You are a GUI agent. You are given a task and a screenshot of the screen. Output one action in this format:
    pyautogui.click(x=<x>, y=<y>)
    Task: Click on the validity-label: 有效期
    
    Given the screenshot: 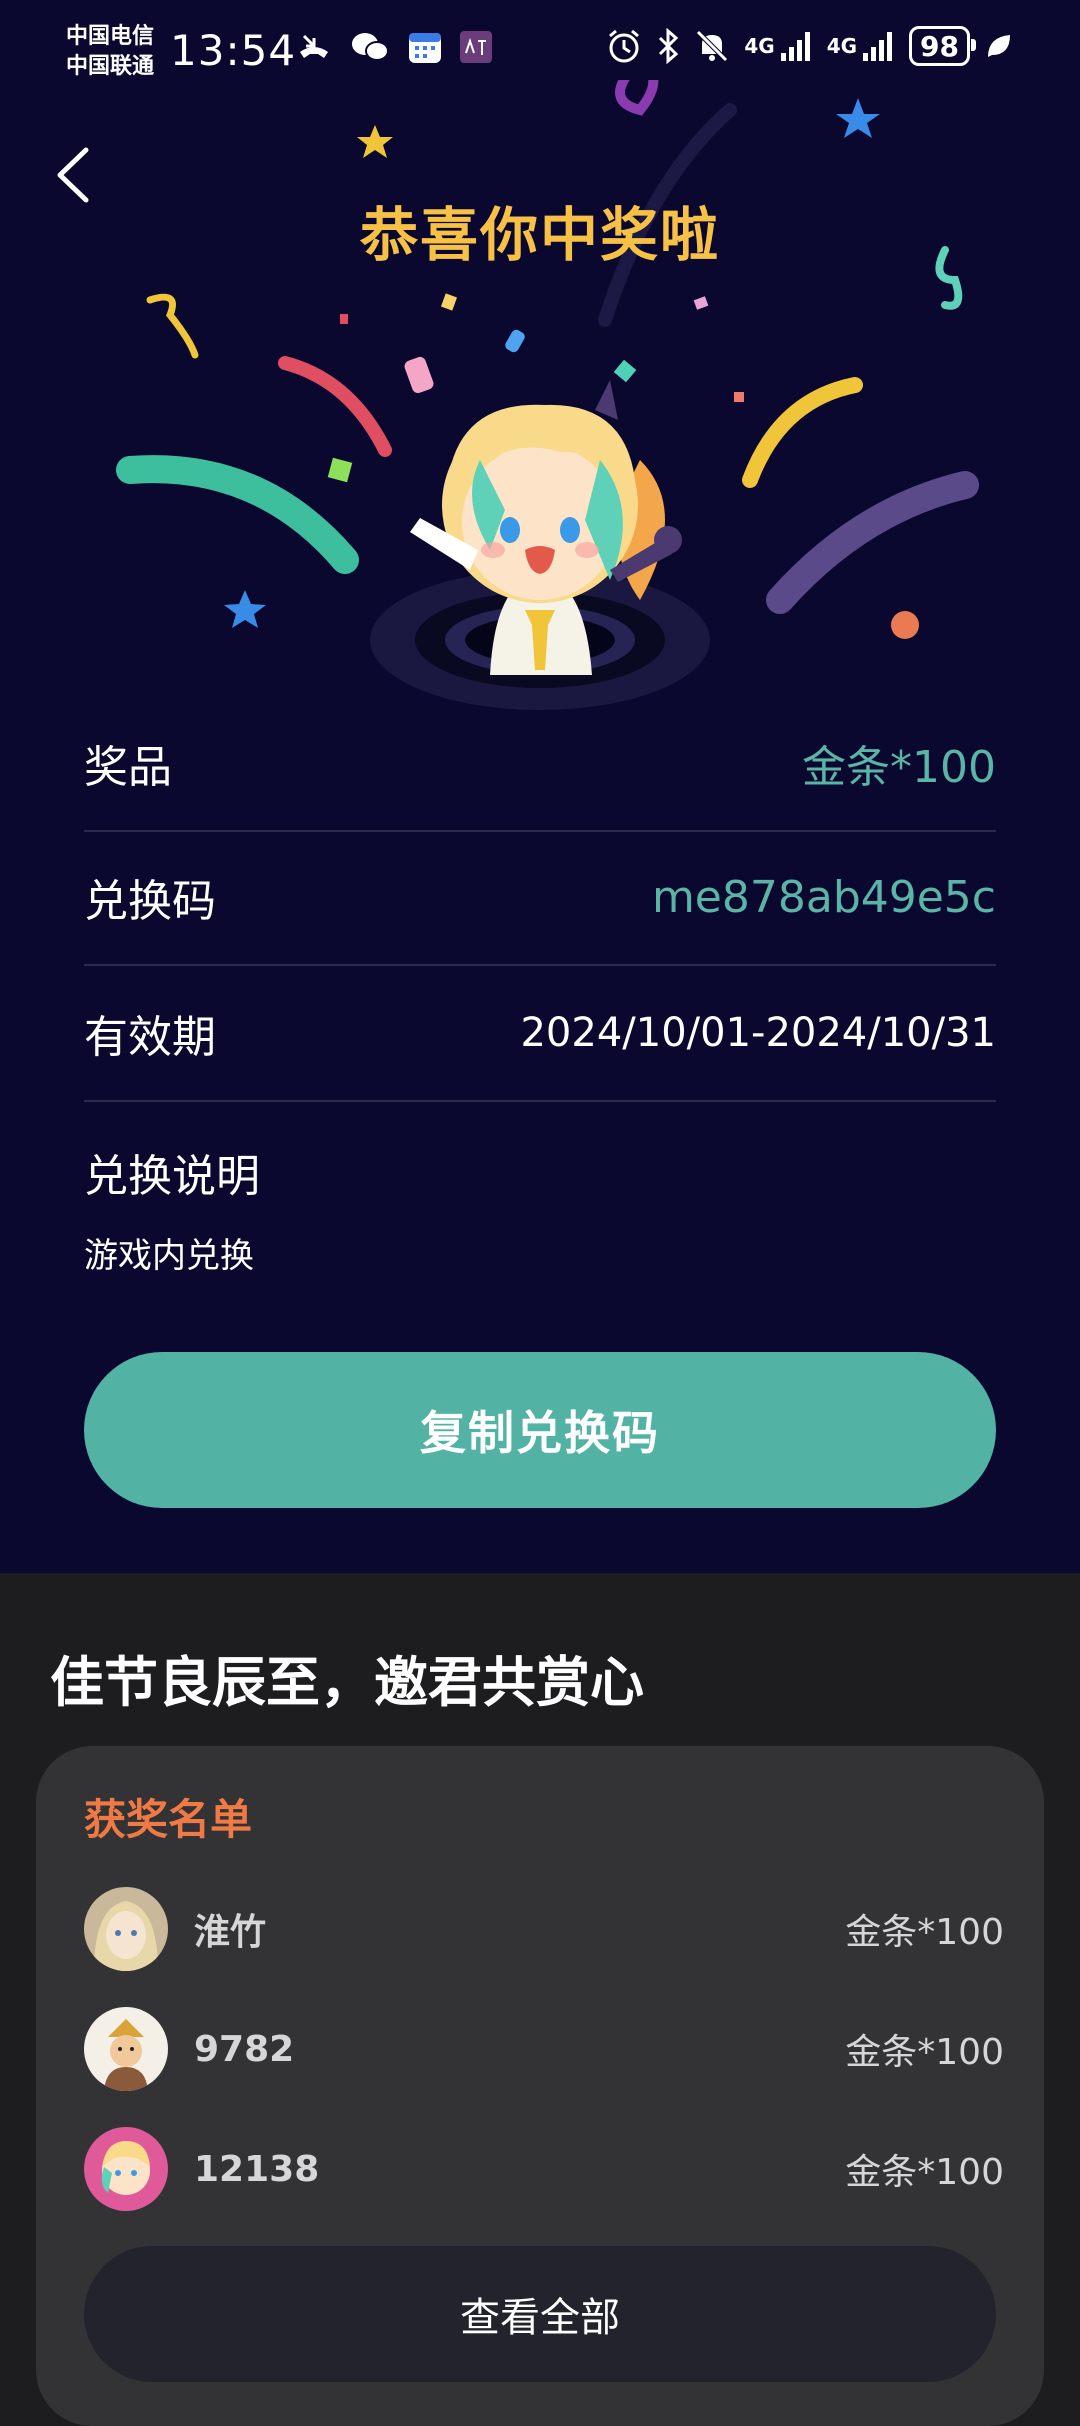 What is the action you would take?
    pyautogui.click(x=150, y=1037)
    